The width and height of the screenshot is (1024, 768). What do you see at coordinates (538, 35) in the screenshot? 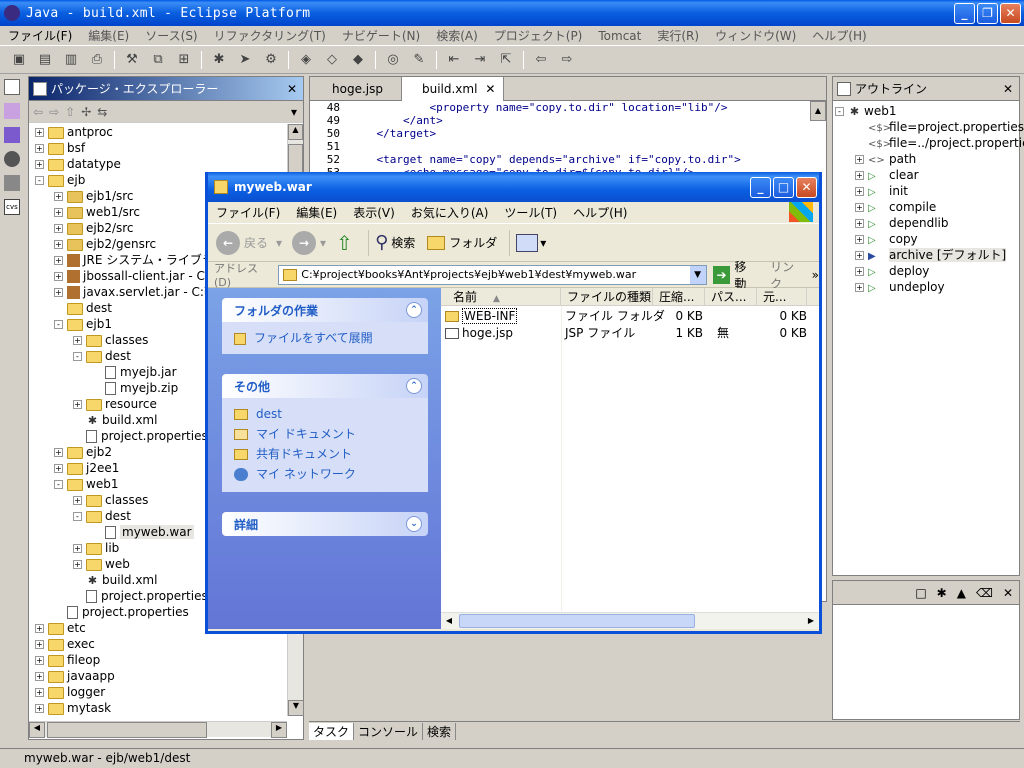
I see `menu-item-6: プロジェクト(P)` at bounding box center [538, 35].